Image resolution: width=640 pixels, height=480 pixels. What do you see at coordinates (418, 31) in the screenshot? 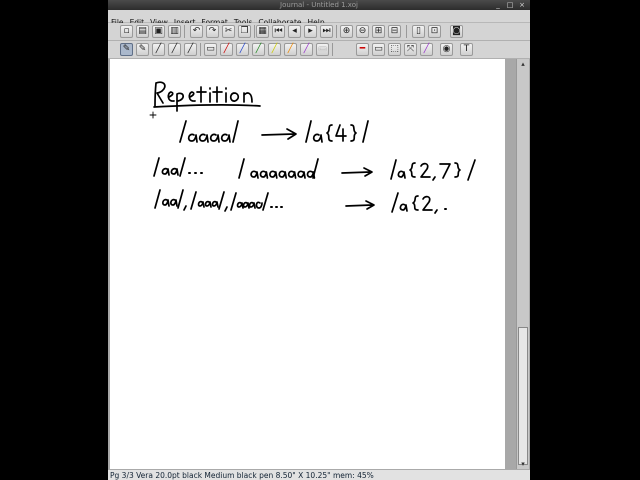
I see `page-layout-icon: ▯` at bounding box center [418, 31].